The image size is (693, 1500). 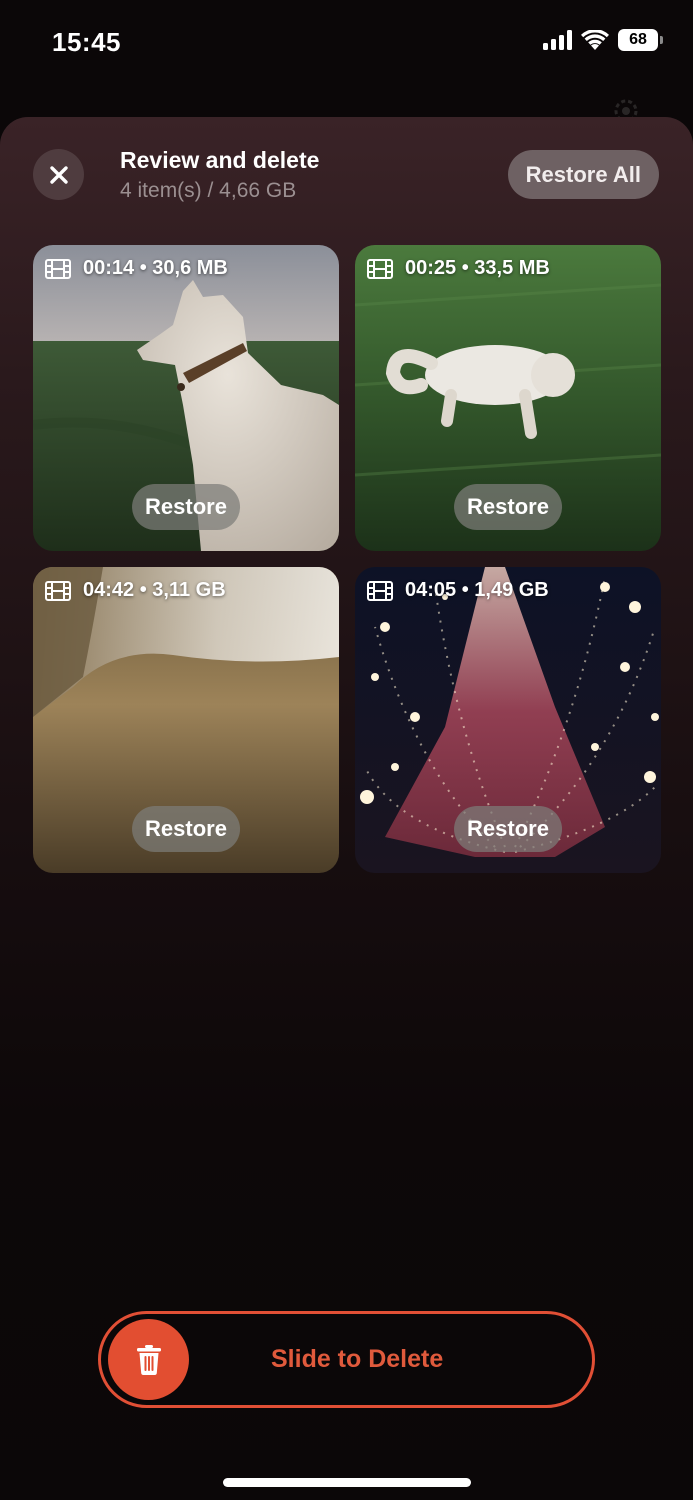 I want to click on wifi-icon, so click(x=595, y=39).